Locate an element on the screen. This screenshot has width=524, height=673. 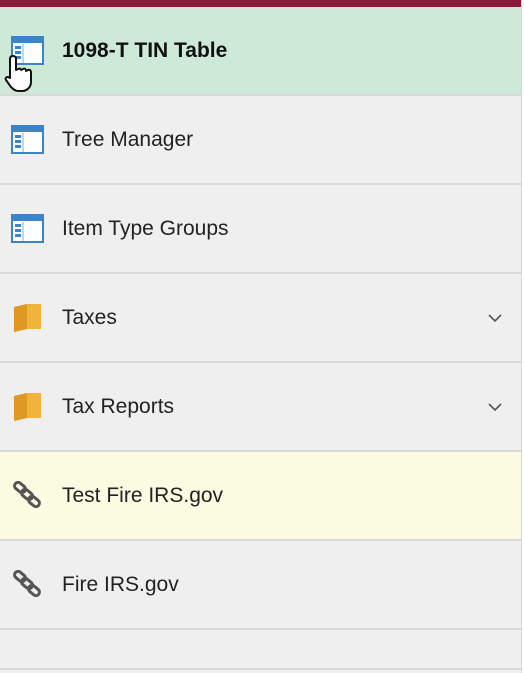
menu-item-label: Test Fire IRS.gov is located at coordinates (143, 495).